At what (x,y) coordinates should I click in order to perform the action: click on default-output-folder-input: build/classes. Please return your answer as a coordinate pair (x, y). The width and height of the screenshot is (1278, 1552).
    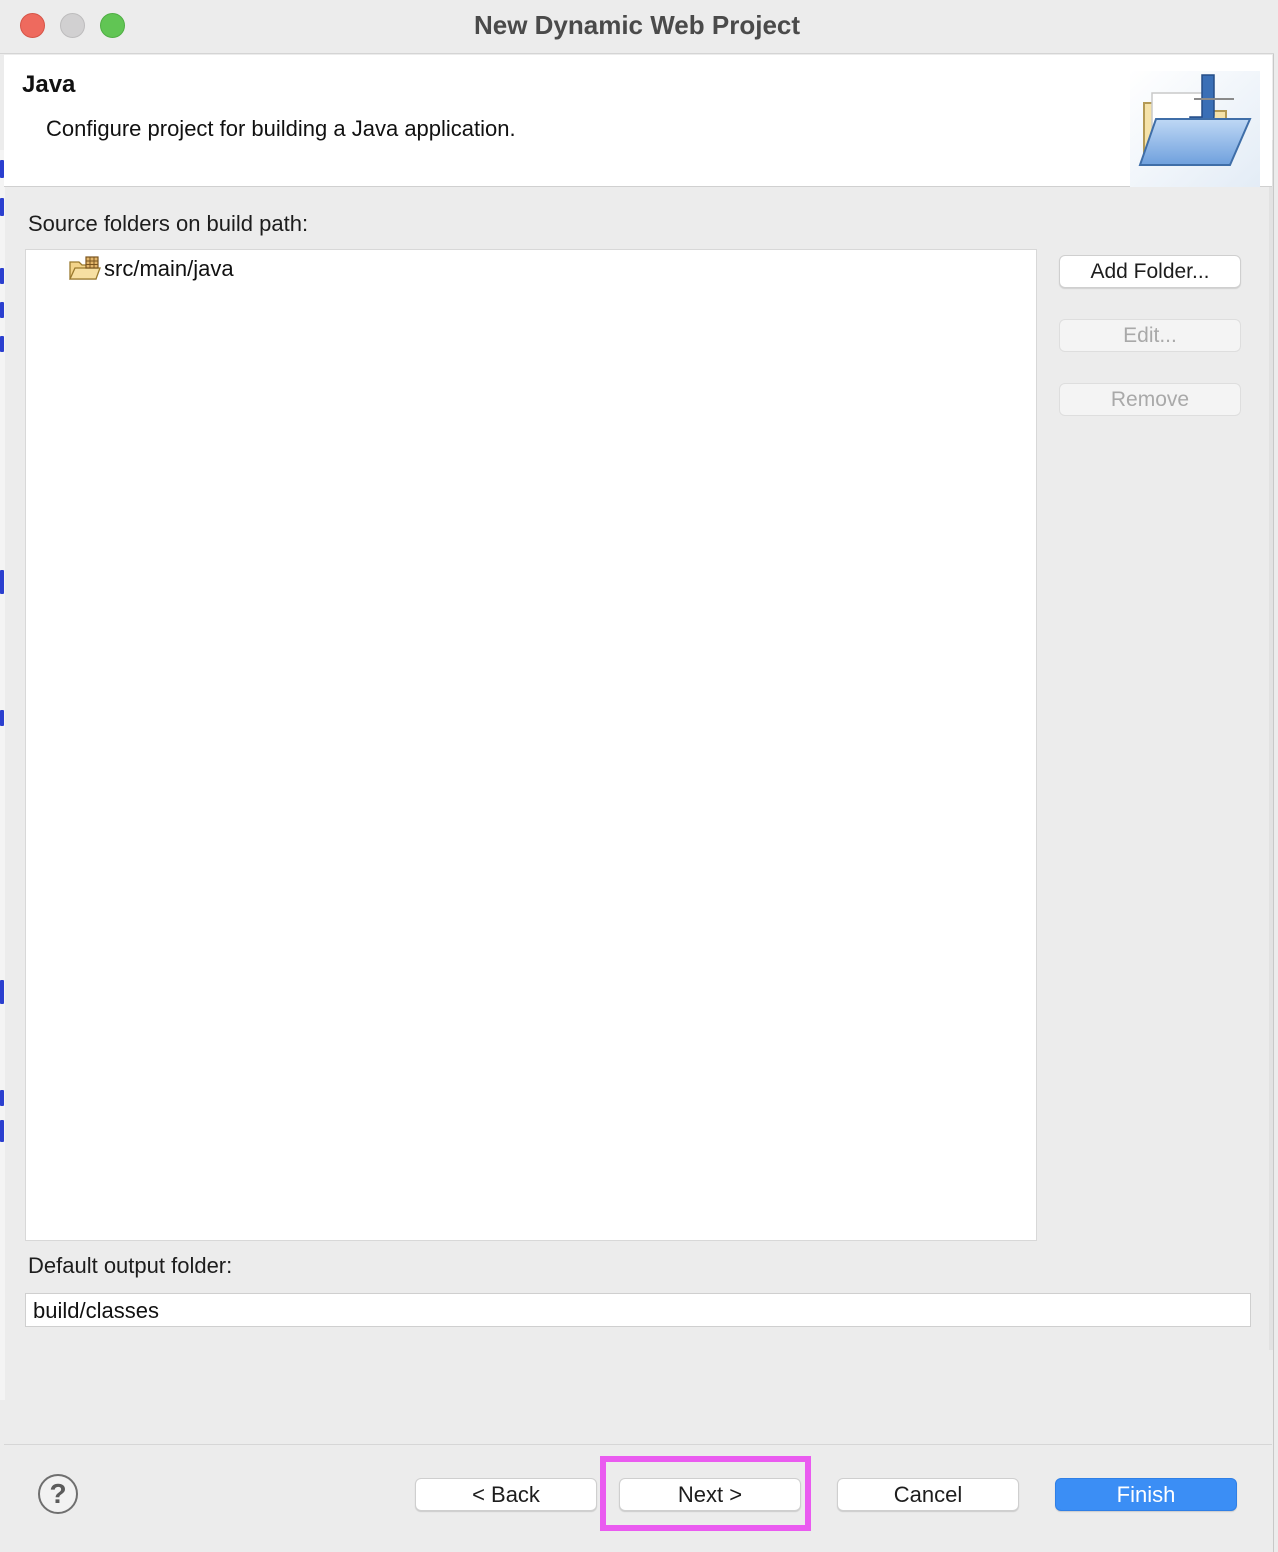
    Looking at the image, I should click on (638, 1310).